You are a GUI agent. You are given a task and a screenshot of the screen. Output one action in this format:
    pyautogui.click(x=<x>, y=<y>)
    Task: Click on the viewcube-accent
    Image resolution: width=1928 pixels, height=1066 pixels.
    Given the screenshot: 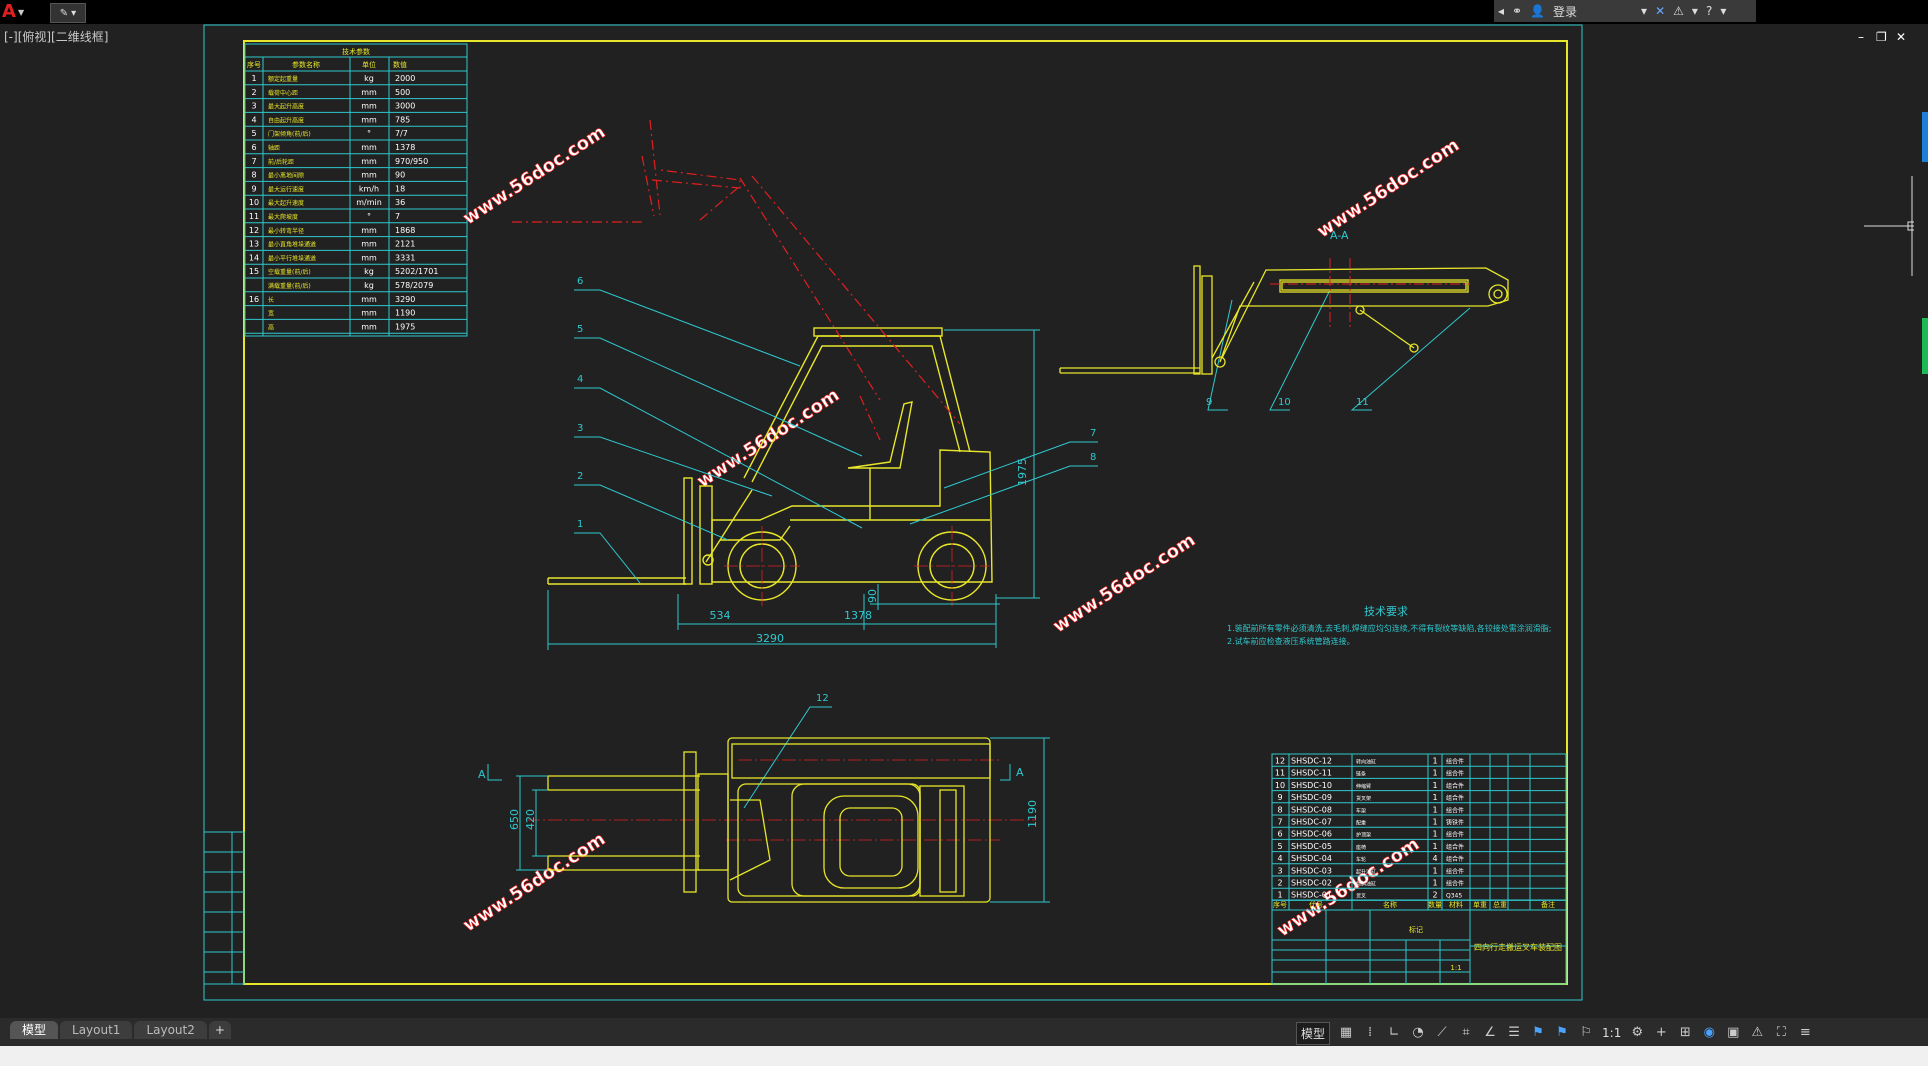 What is the action you would take?
    pyautogui.click(x=1925, y=137)
    